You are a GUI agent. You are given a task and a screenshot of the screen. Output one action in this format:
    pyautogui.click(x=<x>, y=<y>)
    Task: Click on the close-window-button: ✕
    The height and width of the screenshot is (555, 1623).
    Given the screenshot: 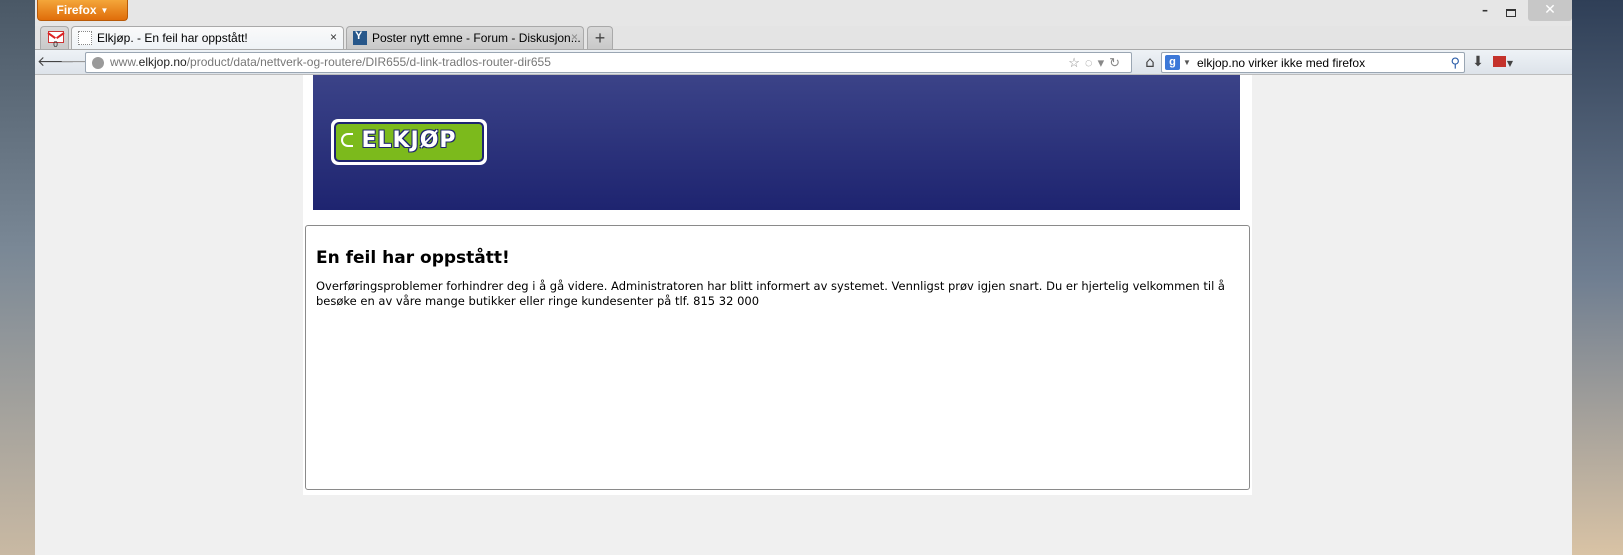 What is the action you would take?
    pyautogui.click(x=1550, y=10)
    